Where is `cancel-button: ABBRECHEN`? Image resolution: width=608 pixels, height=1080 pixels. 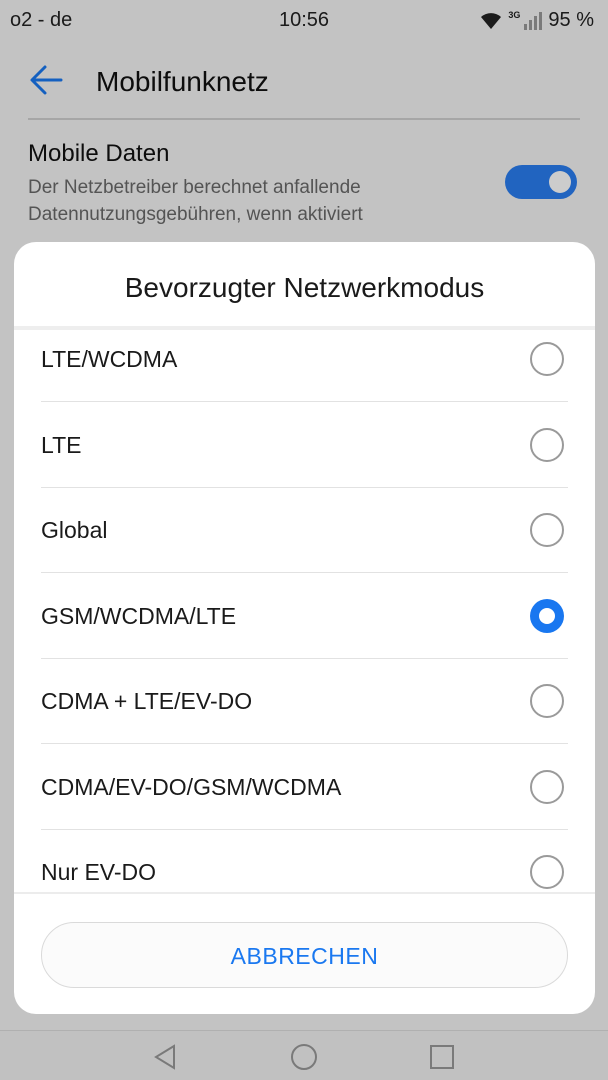 cancel-button: ABBRECHEN is located at coordinates (304, 955).